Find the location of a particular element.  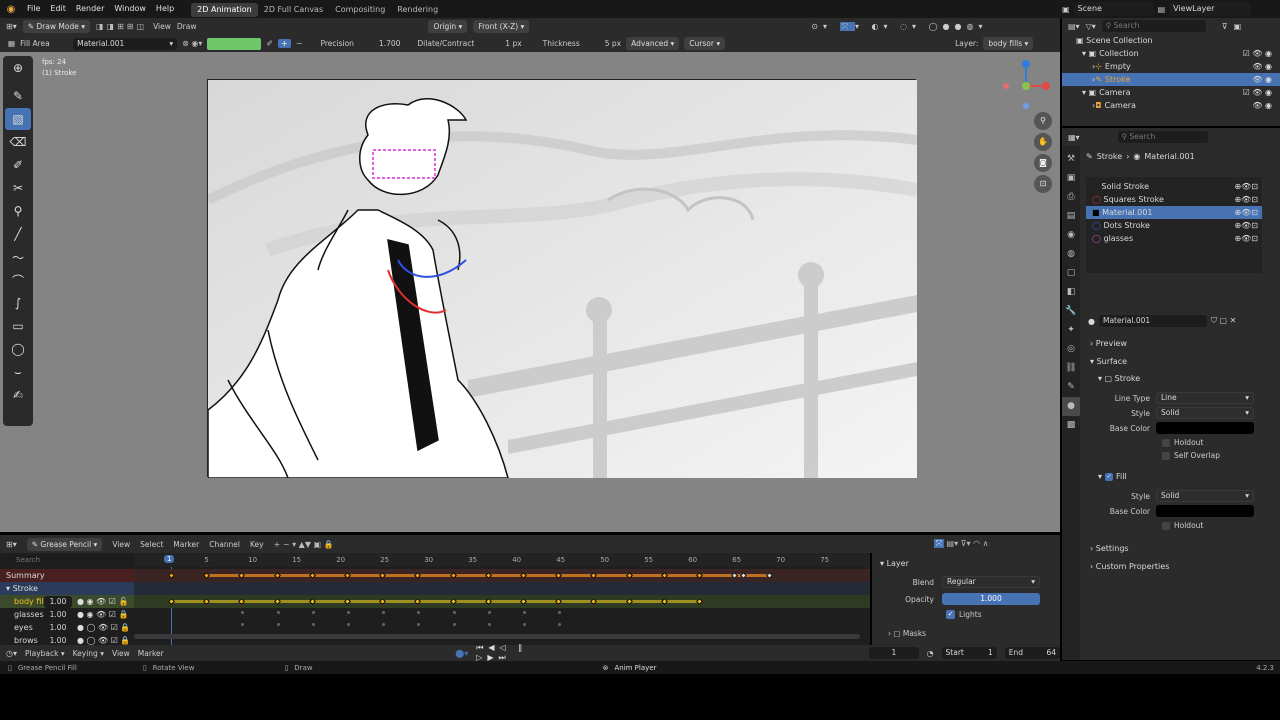

close-icon: ⊗ is located at coordinates (606, 668).